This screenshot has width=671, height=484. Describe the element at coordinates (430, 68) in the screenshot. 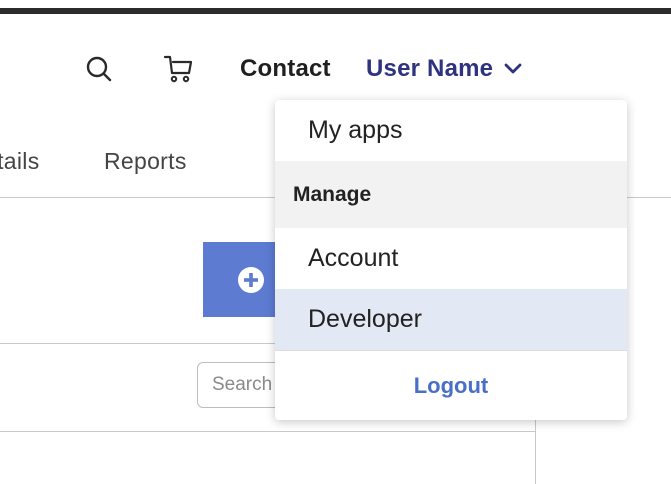

I see `user-name-label: User Name` at that location.